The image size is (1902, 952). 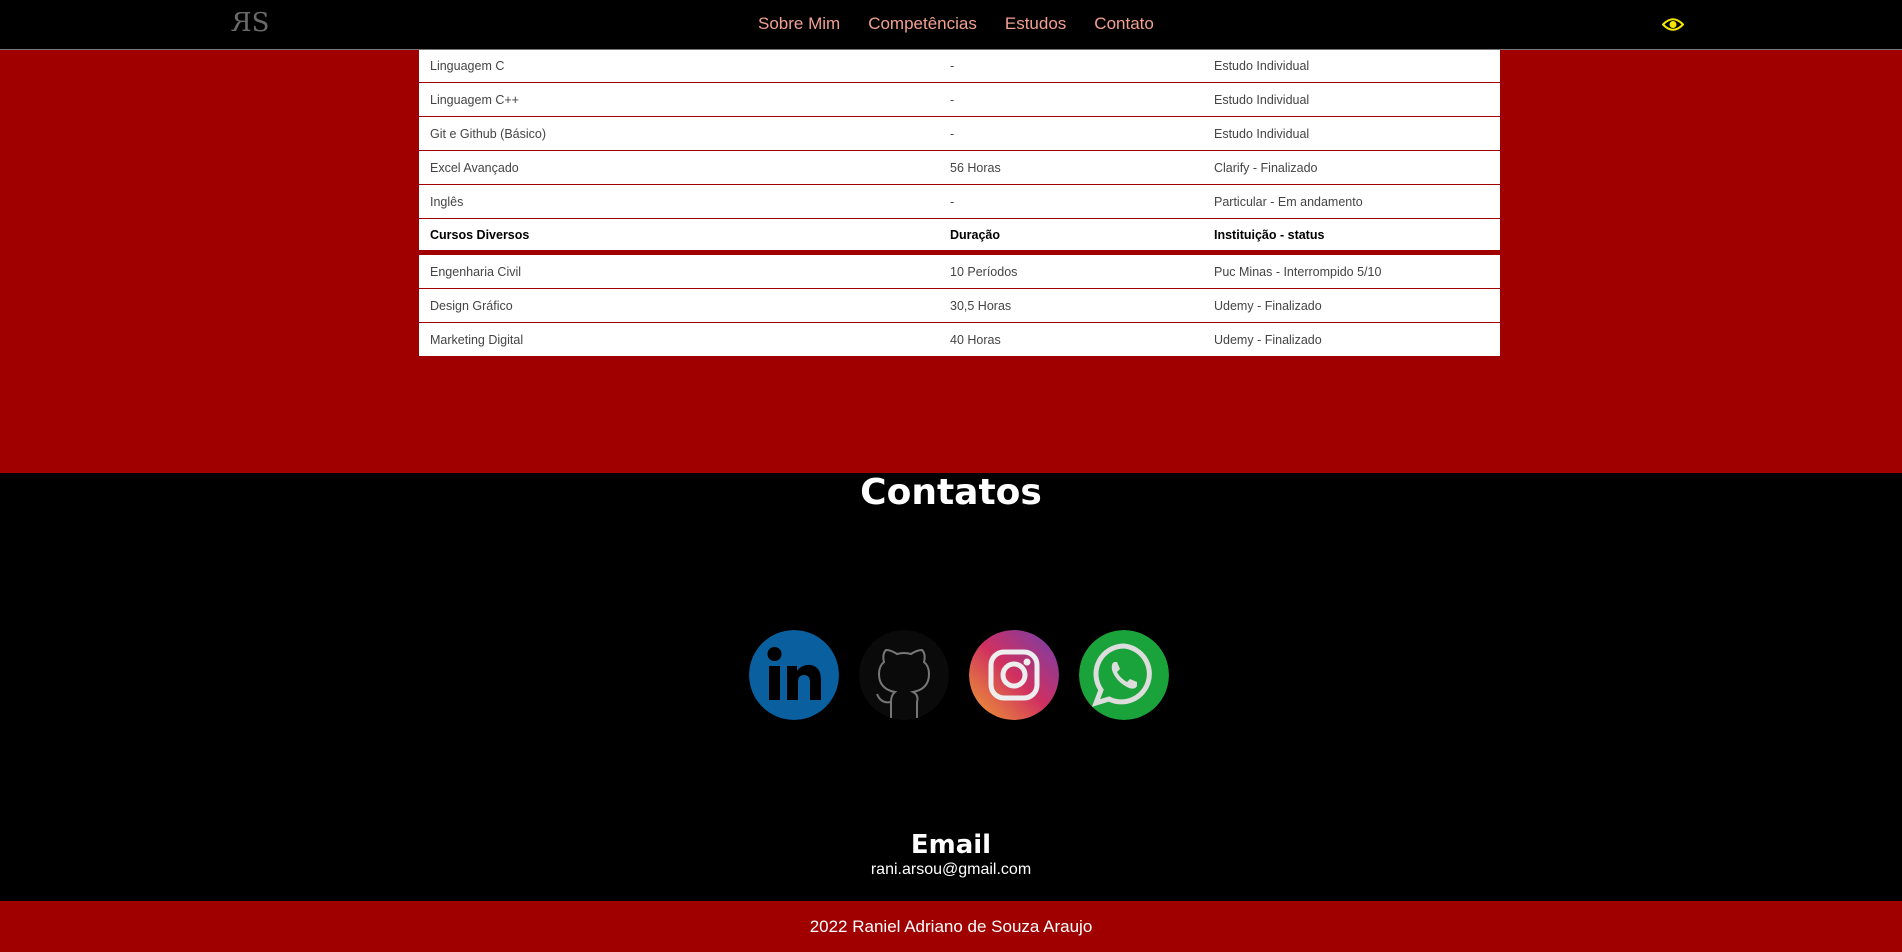 I want to click on header-course: Cursos Diversos, so click(x=480, y=234).